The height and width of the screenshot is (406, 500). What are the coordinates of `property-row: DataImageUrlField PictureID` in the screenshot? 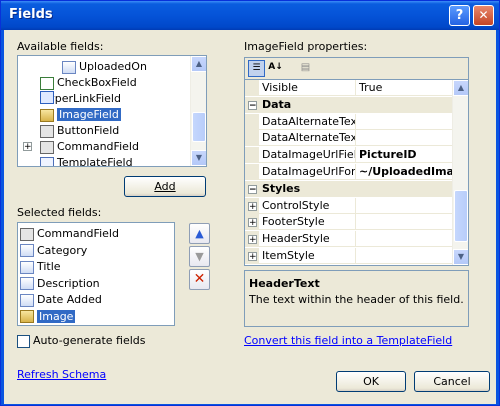 It's located at (348, 155).